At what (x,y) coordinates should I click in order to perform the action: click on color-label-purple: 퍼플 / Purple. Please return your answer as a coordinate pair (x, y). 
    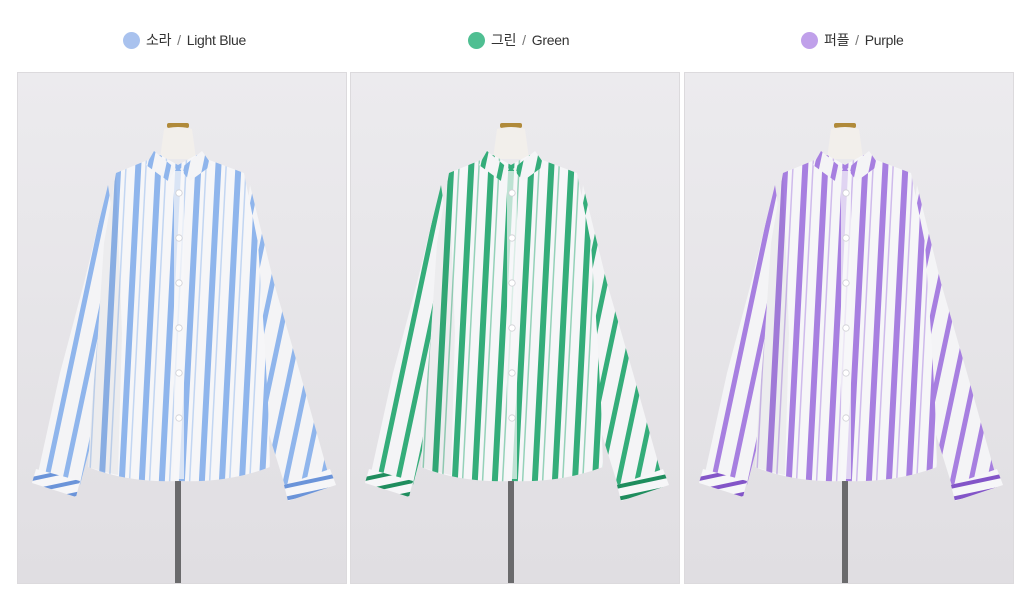
    Looking at the image, I should click on (852, 40).